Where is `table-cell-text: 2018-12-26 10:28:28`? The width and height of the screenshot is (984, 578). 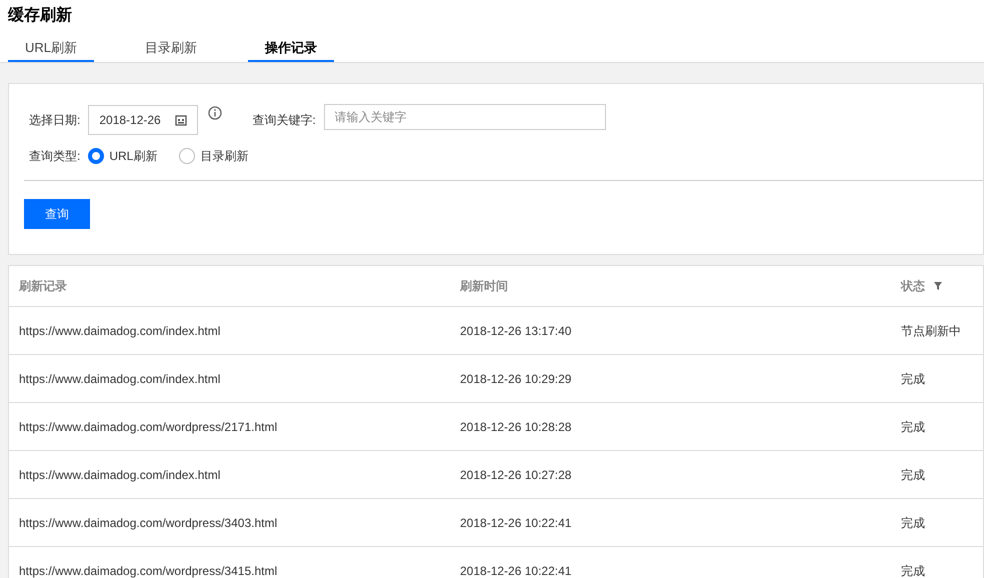 table-cell-text: 2018-12-26 10:28:28 is located at coordinates (516, 427).